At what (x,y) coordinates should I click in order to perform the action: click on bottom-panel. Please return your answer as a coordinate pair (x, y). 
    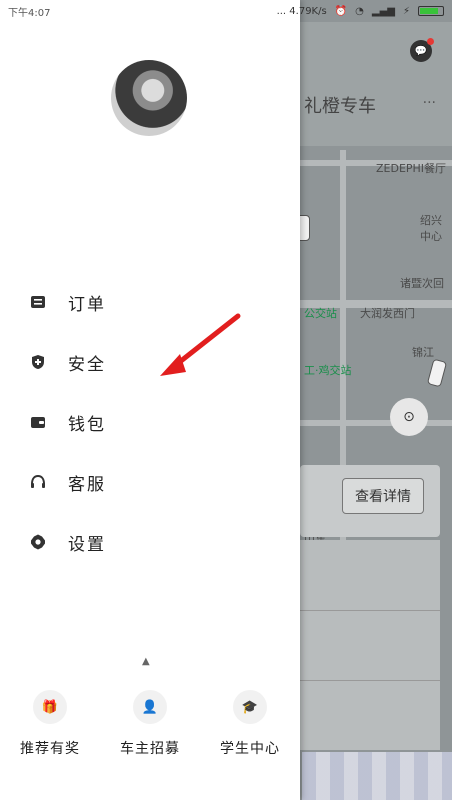
    Looking at the image, I should click on (370, 645).